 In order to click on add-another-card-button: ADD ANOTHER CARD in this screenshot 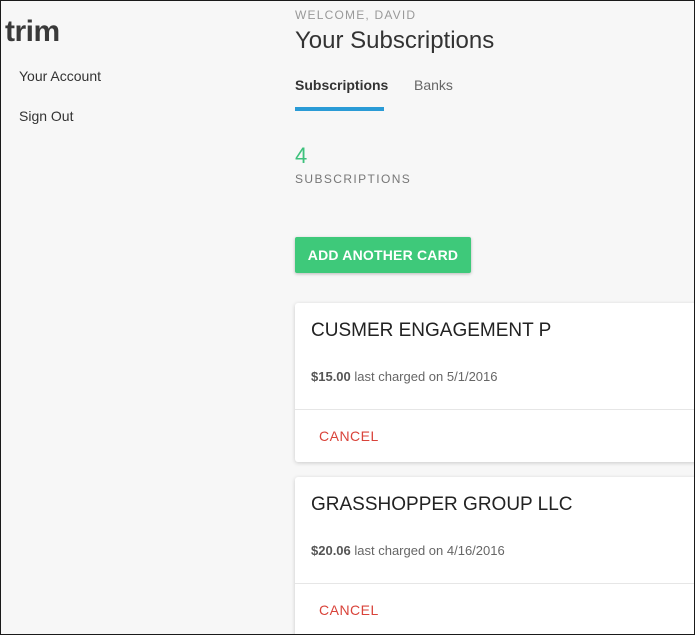, I will do `click(383, 255)`.